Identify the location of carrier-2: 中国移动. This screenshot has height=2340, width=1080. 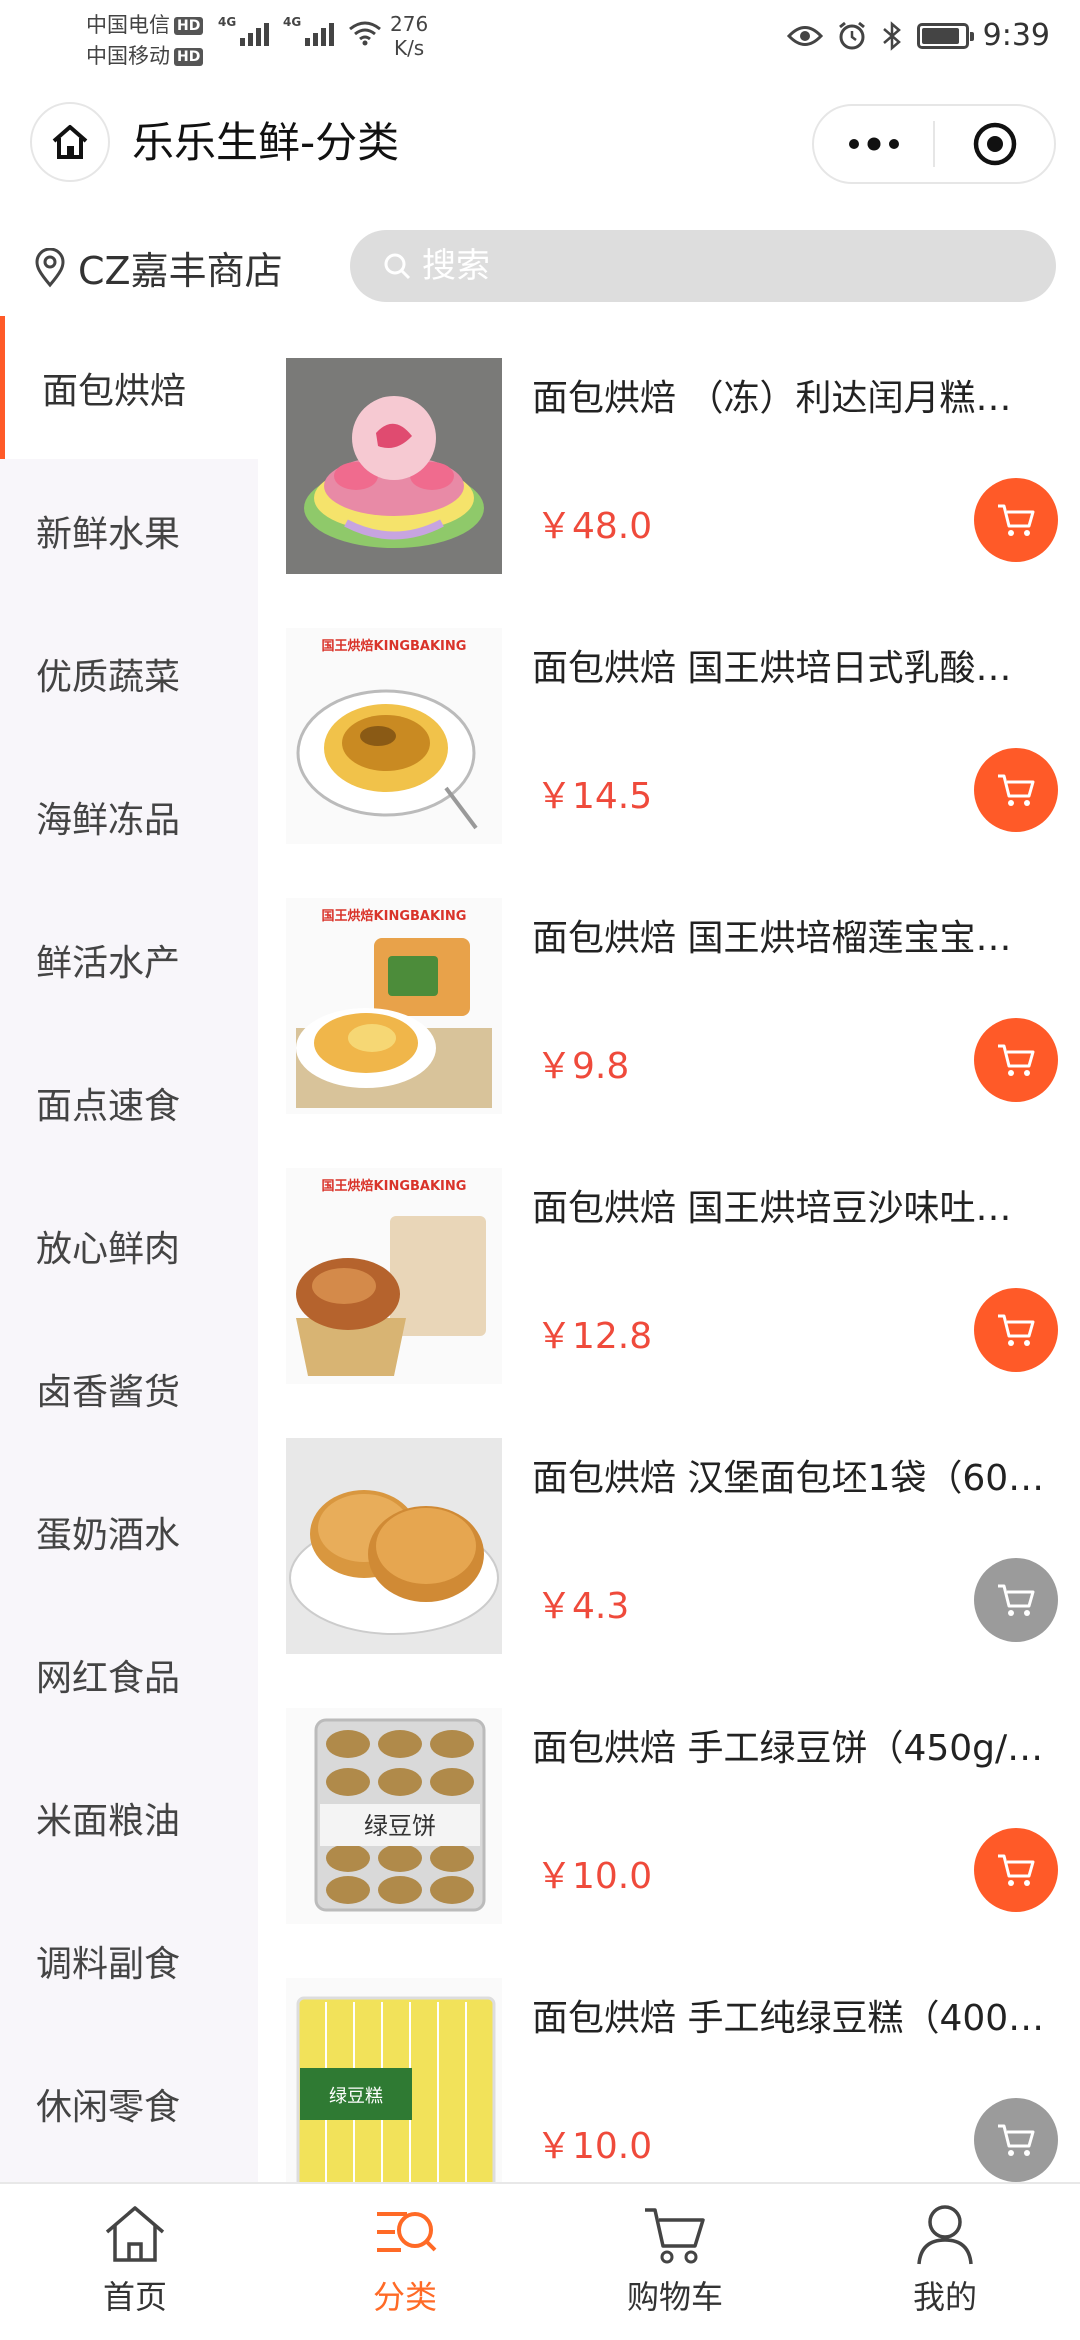
(128, 56).